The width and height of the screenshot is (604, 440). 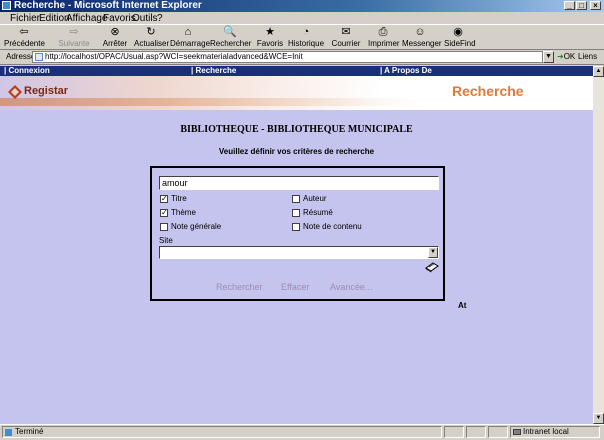 What do you see at coordinates (213, 71) in the screenshot?
I see `nav-recherche: | Recherche` at bounding box center [213, 71].